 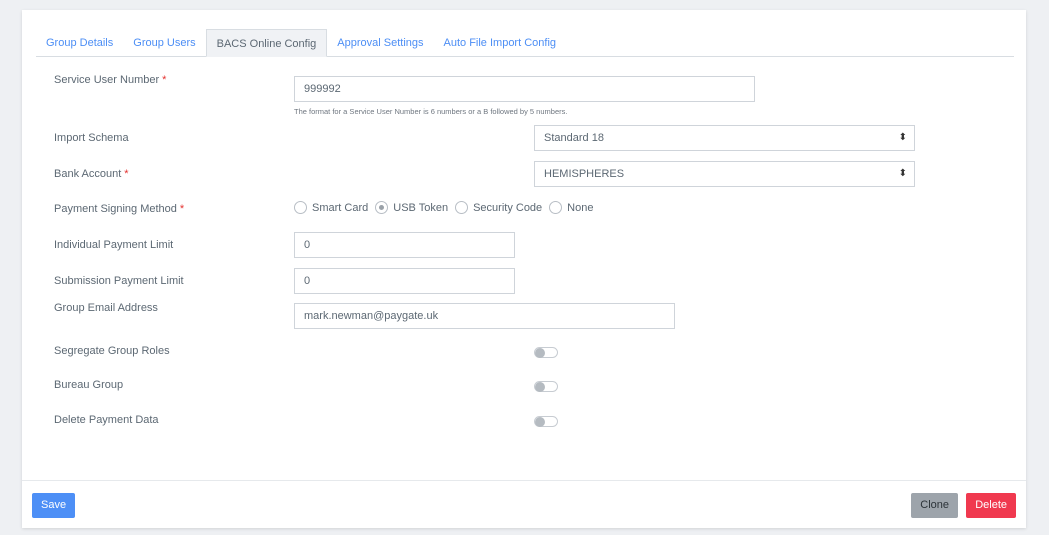 I want to click on segregate-group-roles-row: Segregate Group Roles, so click(x=530, y=351).